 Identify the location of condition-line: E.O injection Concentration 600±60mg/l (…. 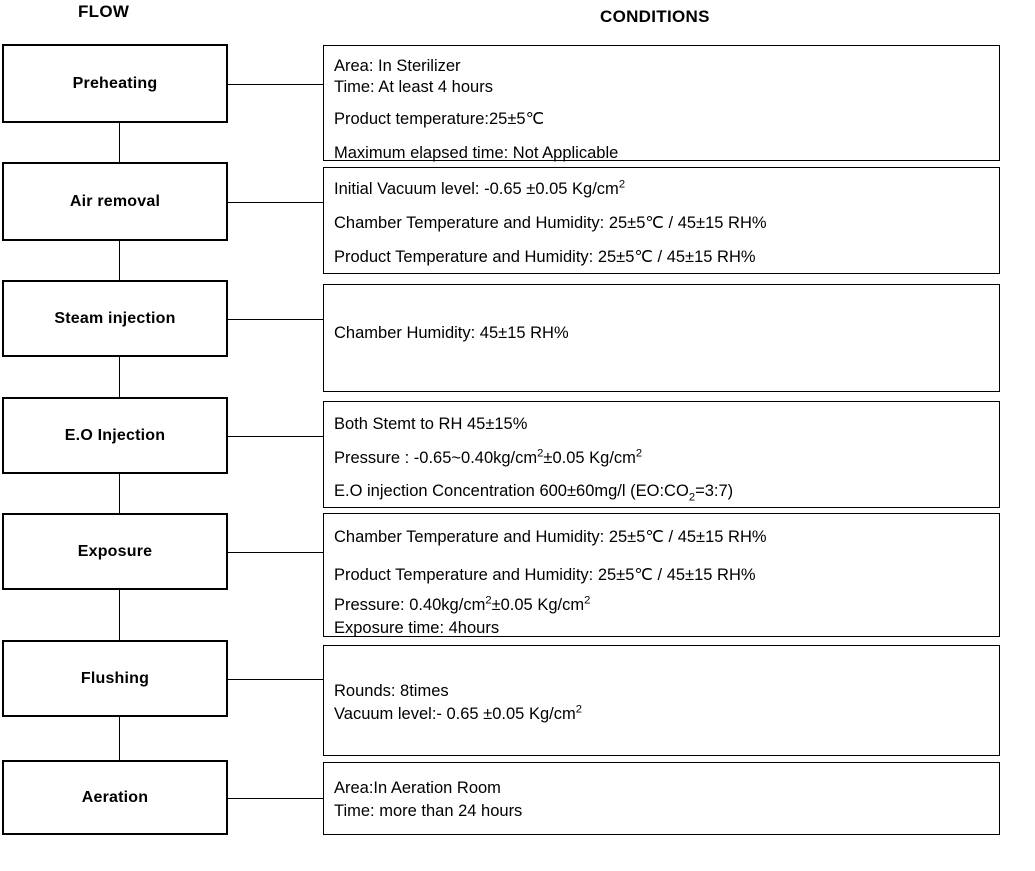
(534, 493).